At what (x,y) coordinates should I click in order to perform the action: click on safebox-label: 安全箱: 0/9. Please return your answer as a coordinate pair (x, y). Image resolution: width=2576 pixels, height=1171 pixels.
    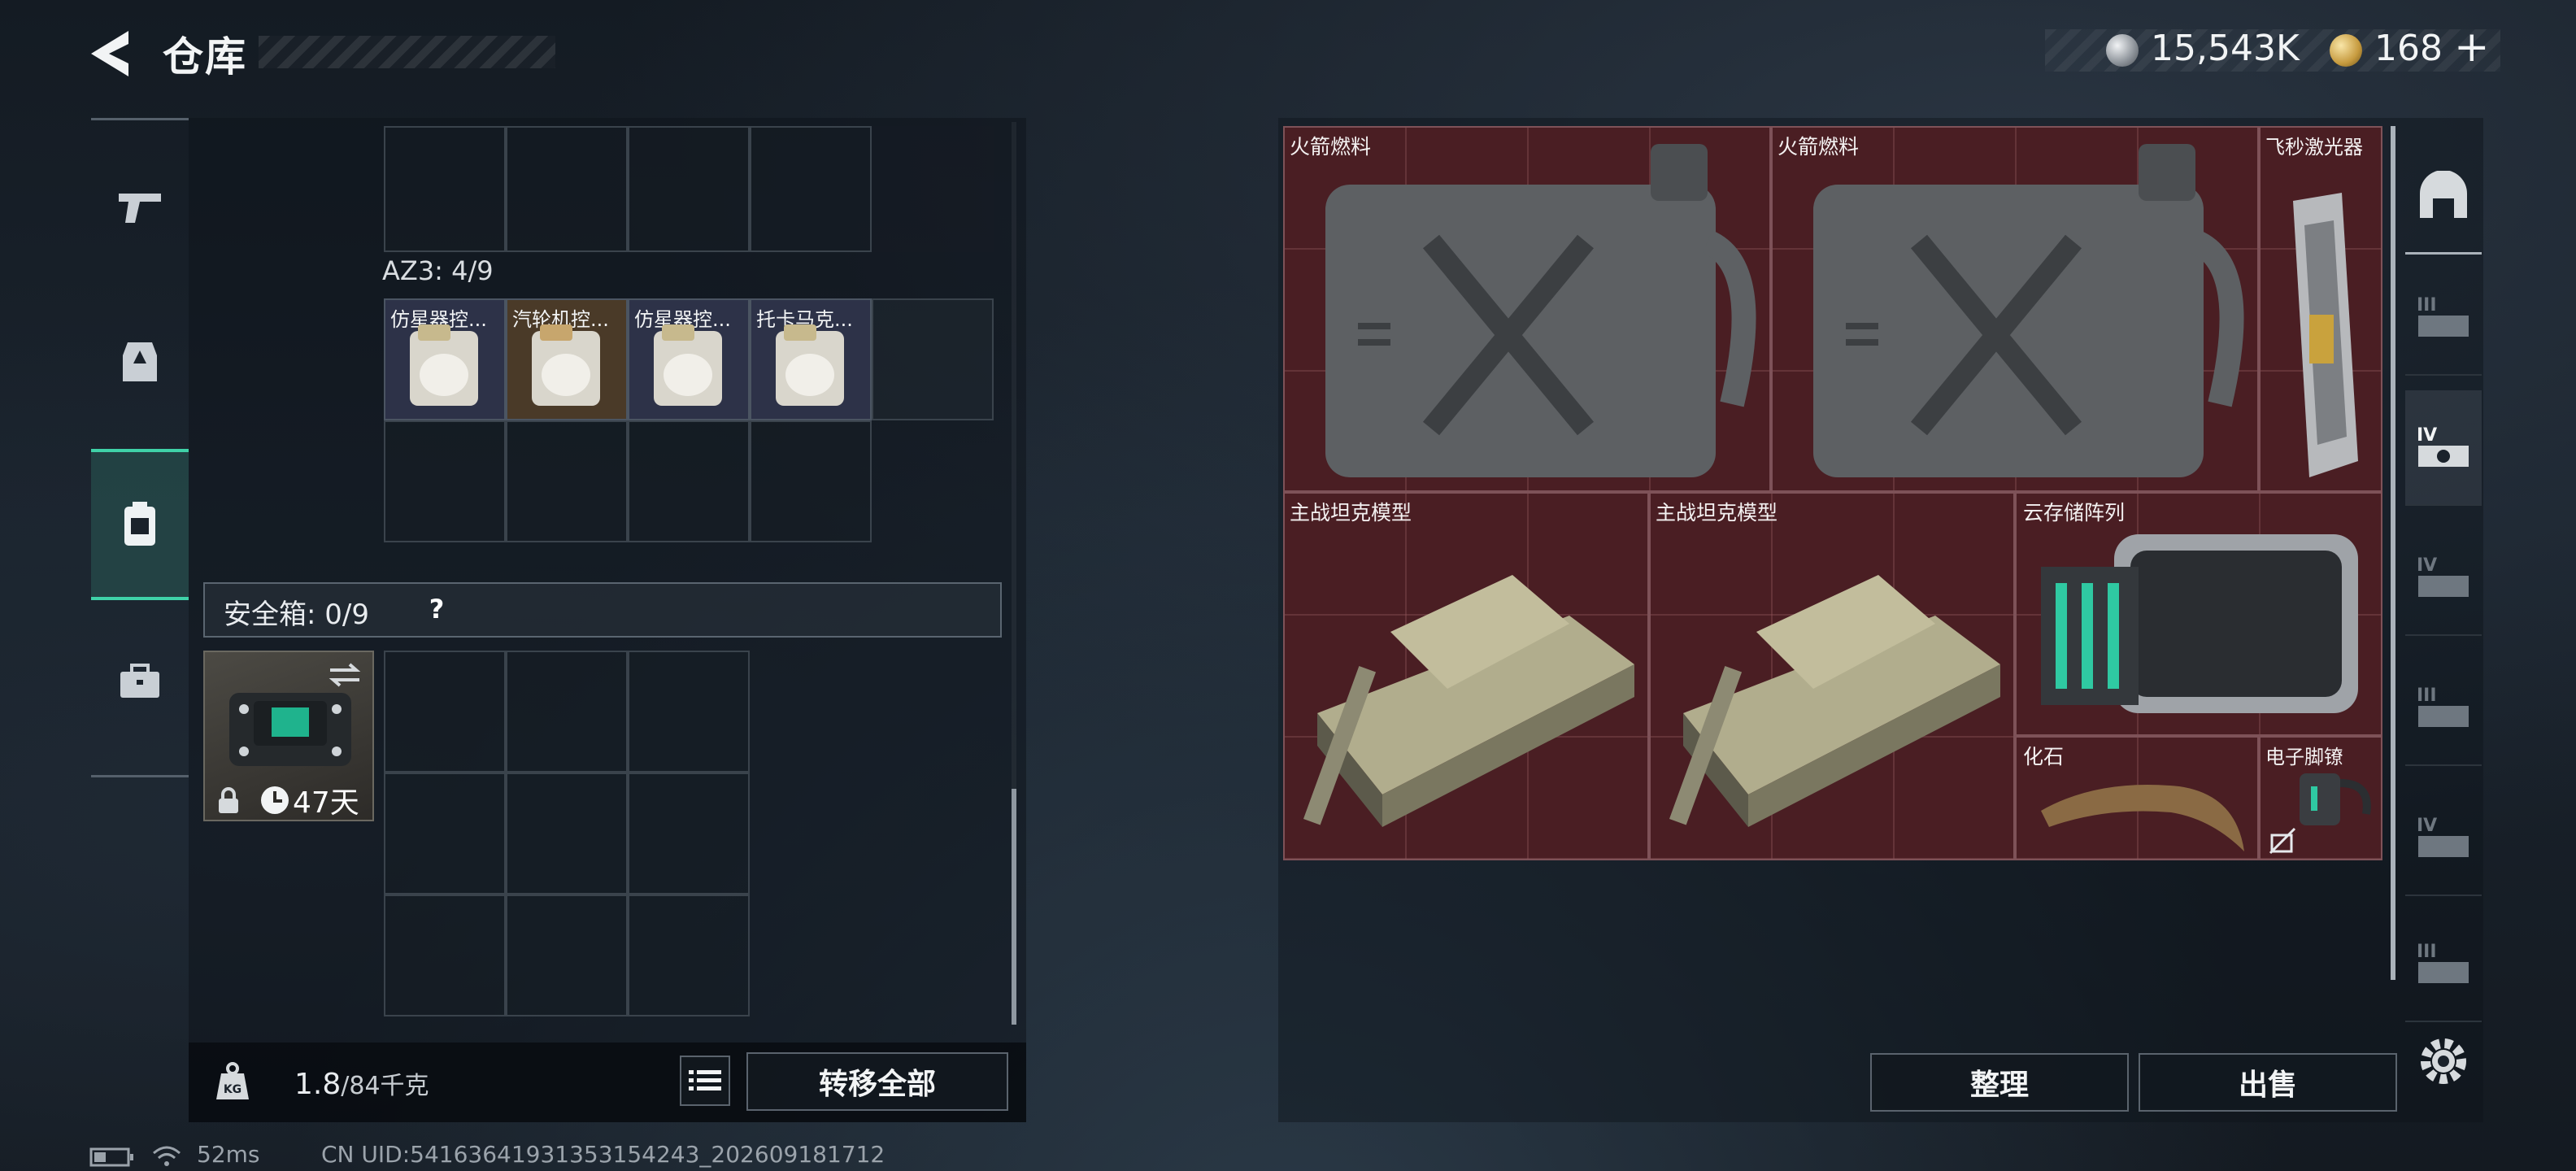
    Looking at the image, I should click on (297, 615).